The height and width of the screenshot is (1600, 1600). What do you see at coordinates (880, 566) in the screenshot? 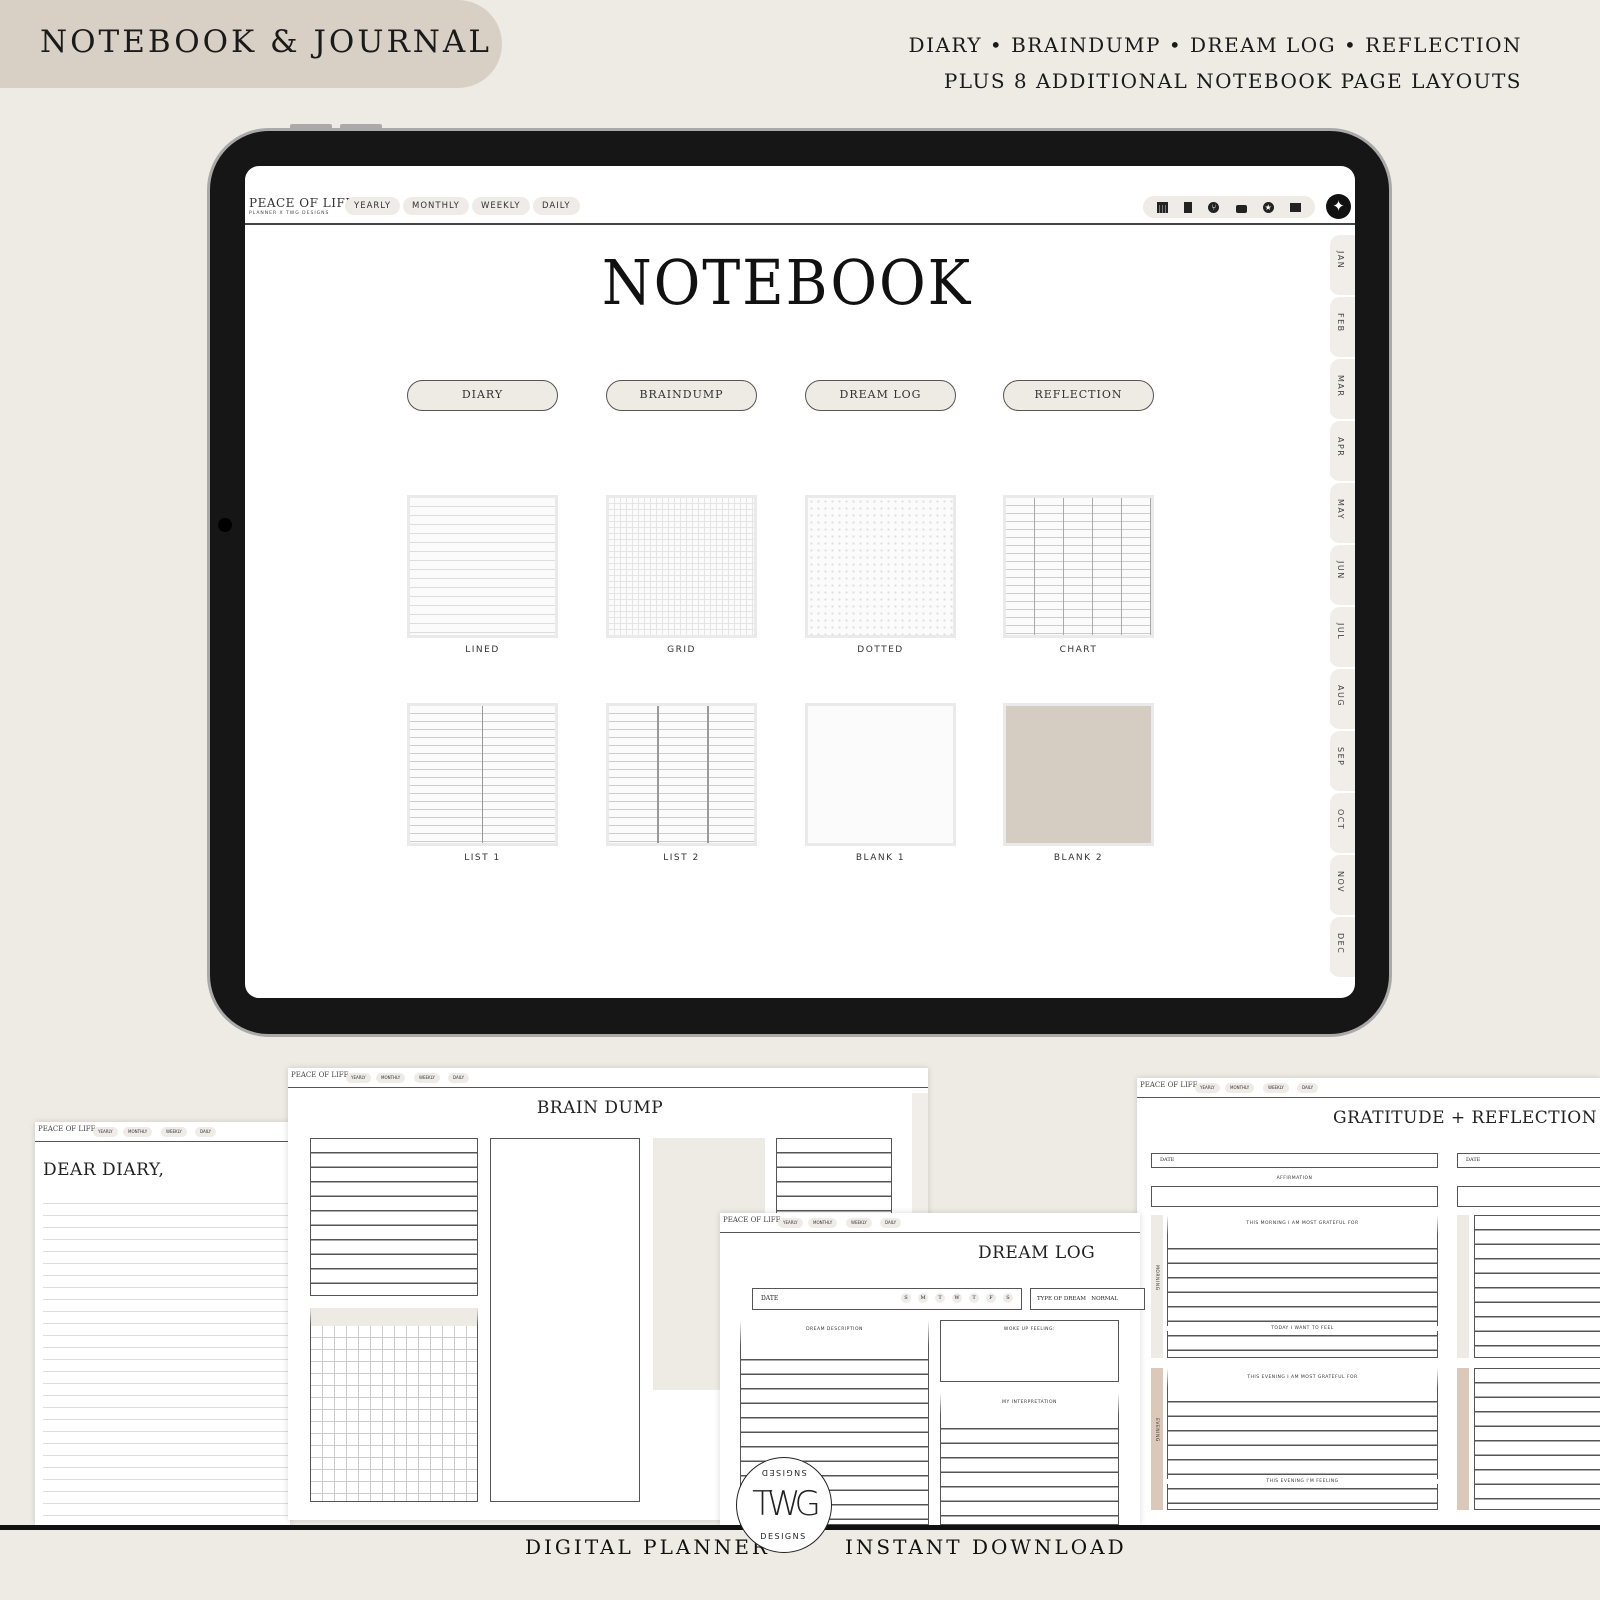
I see `layout-thumbnail-dotted` at bounding box center [880, 566].